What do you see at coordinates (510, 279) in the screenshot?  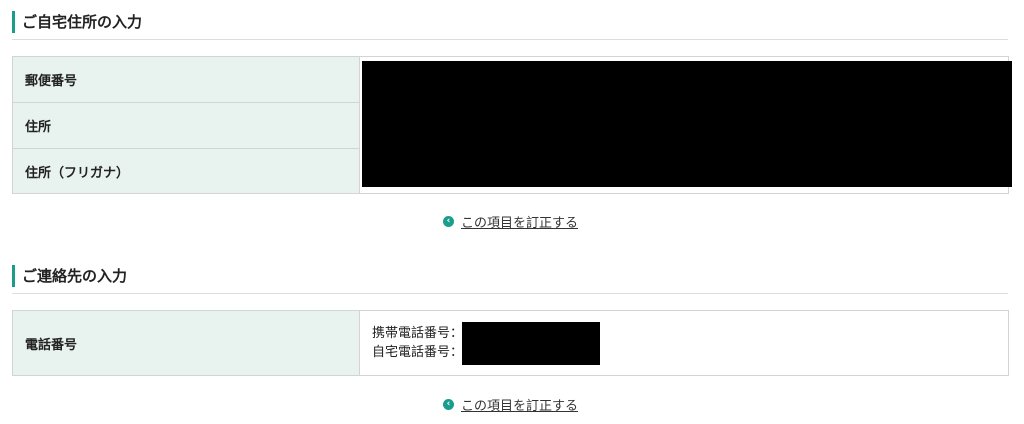 I see `contact-section-heading: ご連絡先の入力` at bounding box center [510, 279].